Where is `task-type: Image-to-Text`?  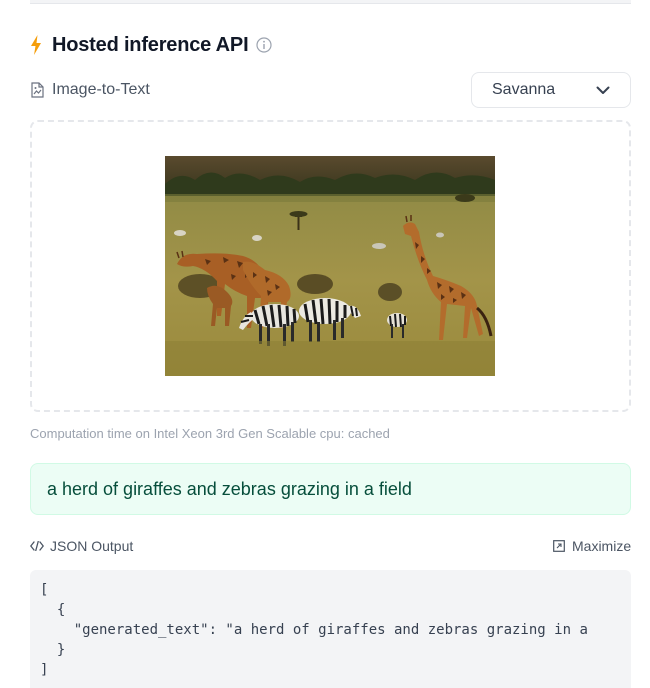 task-type: Image-to-Text is located at coordinates (90, 90).